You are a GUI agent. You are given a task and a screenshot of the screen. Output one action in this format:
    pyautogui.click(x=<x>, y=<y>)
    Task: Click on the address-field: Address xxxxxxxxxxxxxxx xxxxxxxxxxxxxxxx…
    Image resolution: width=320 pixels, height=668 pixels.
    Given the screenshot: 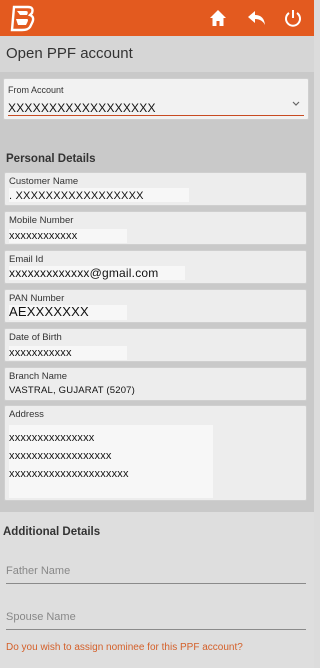 What is the action you would take?
    pyautogui.click(x=155, y=453)
    